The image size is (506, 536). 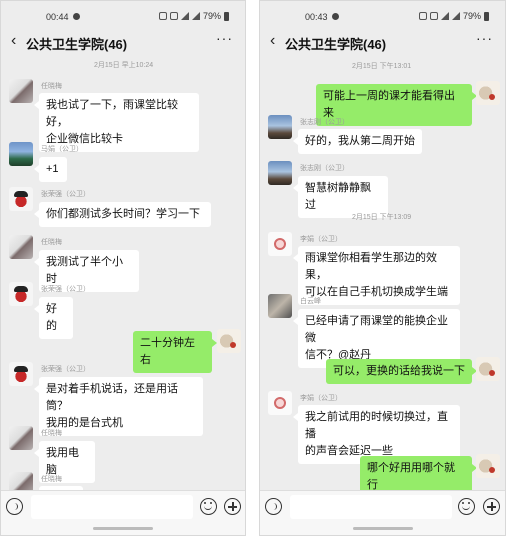 I want to click on own-message-bubble: 可以，更换的话给我说一下, so click(x=401, y=371).